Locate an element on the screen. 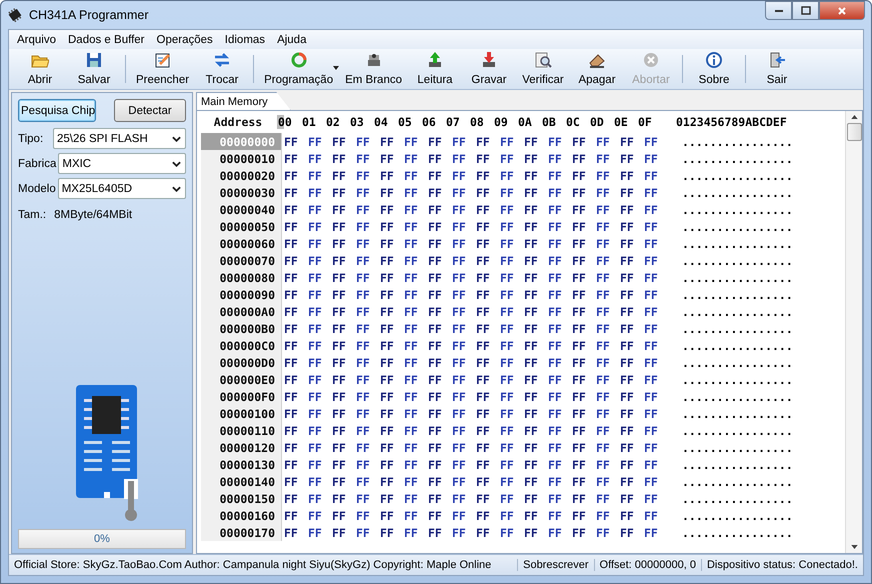 The image size is (872, 584). panel-button: Detectar is located at coordinates (150, 110).